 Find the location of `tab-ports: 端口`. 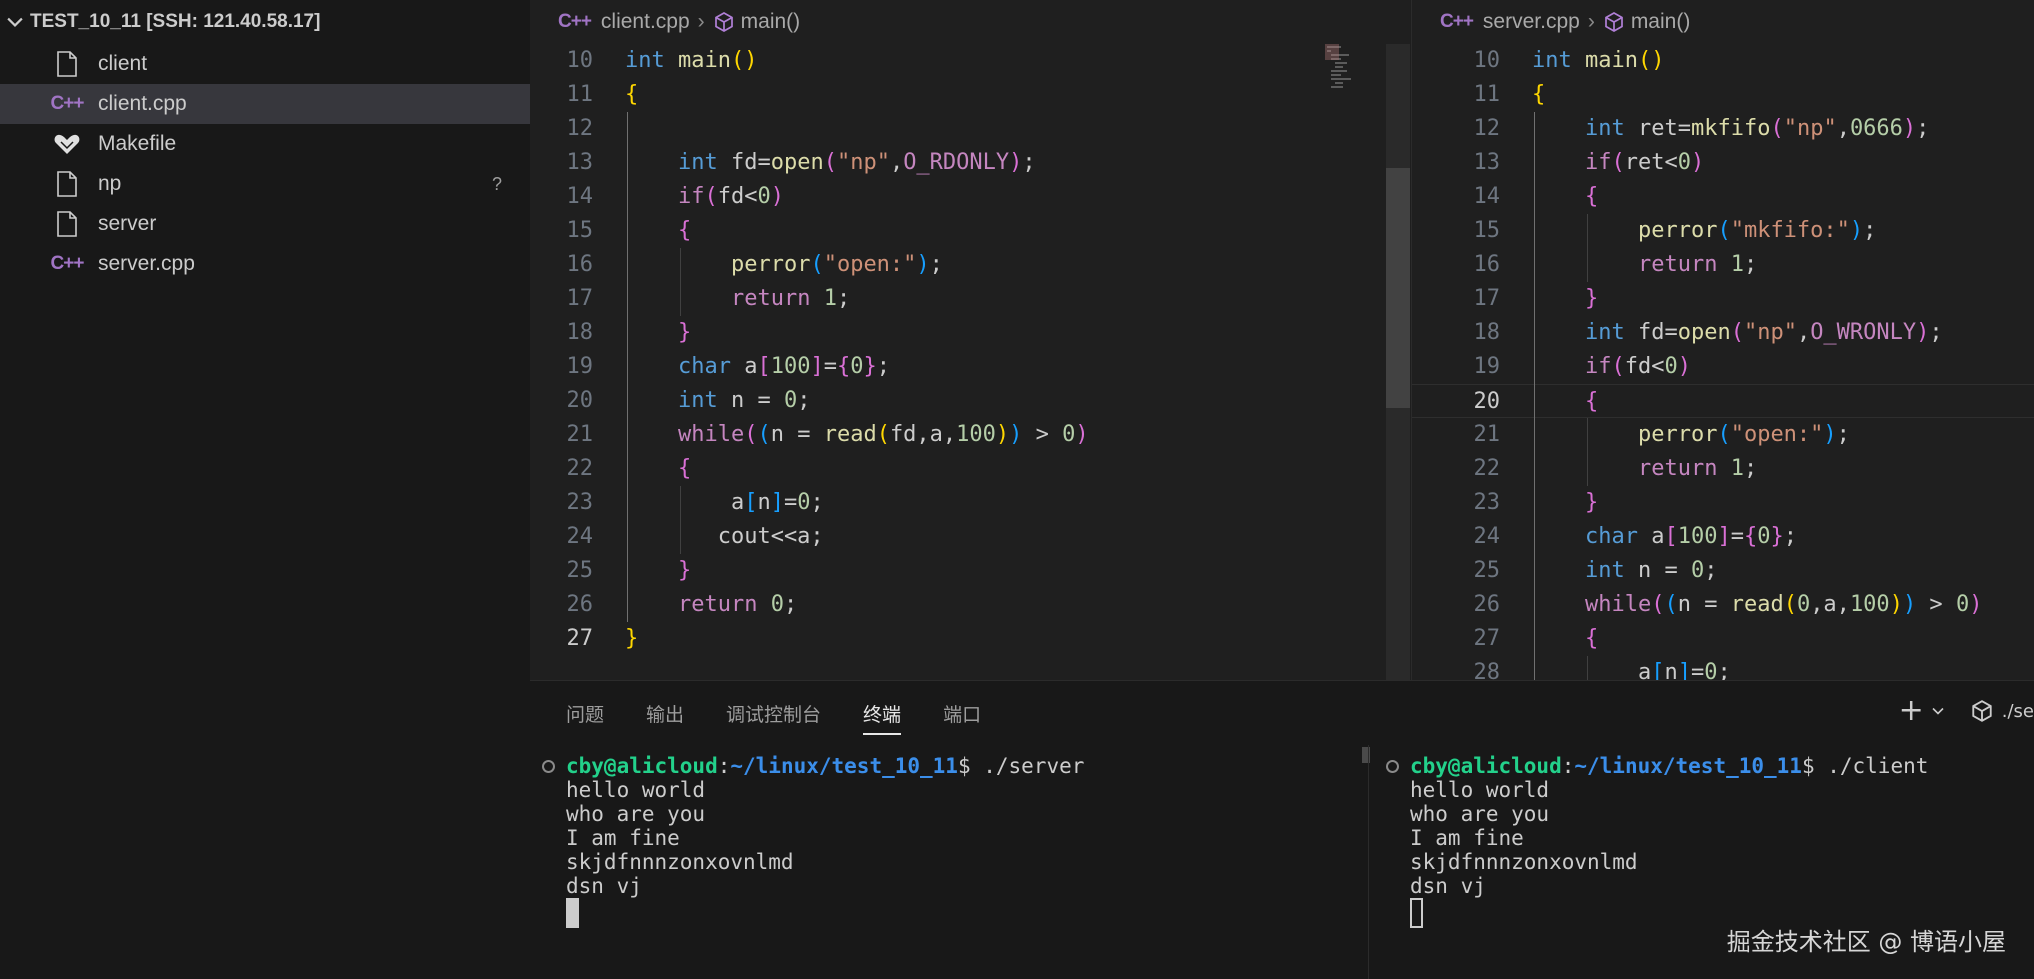

tab-ports: 端口 is located at coordinates (962, 713).